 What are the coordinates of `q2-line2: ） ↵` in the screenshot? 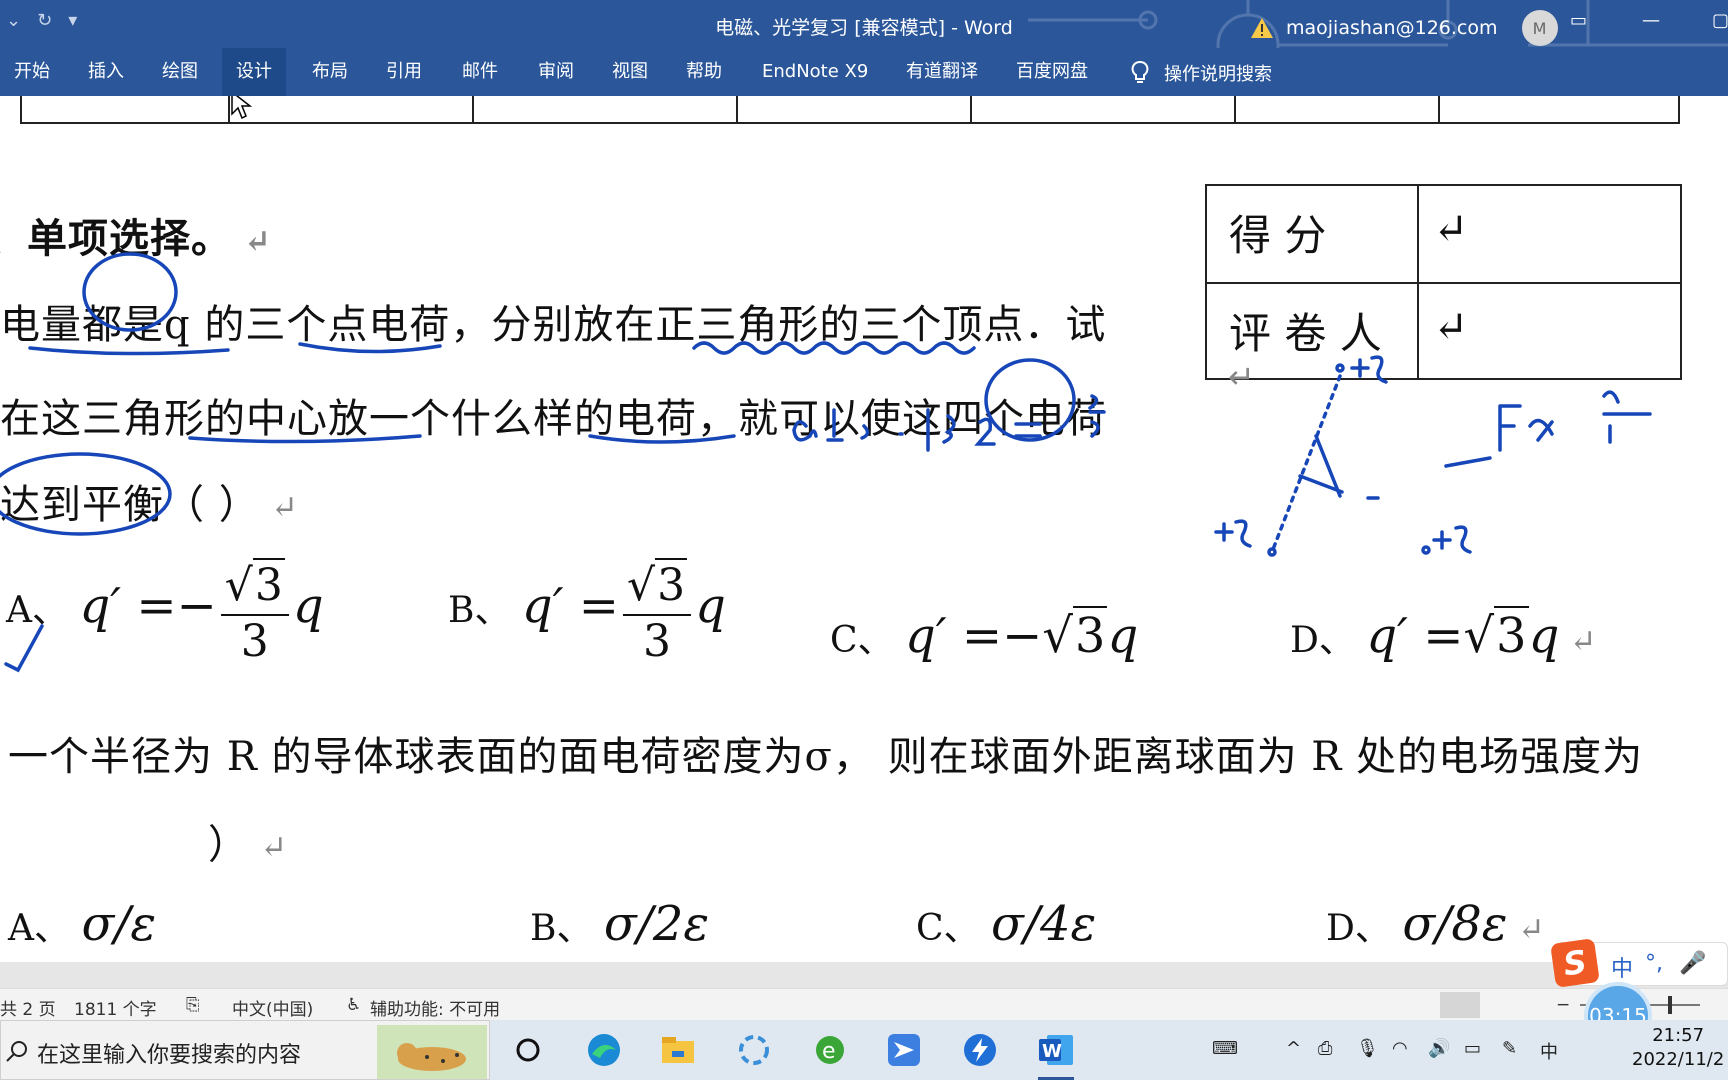 It's located at (248, 845).